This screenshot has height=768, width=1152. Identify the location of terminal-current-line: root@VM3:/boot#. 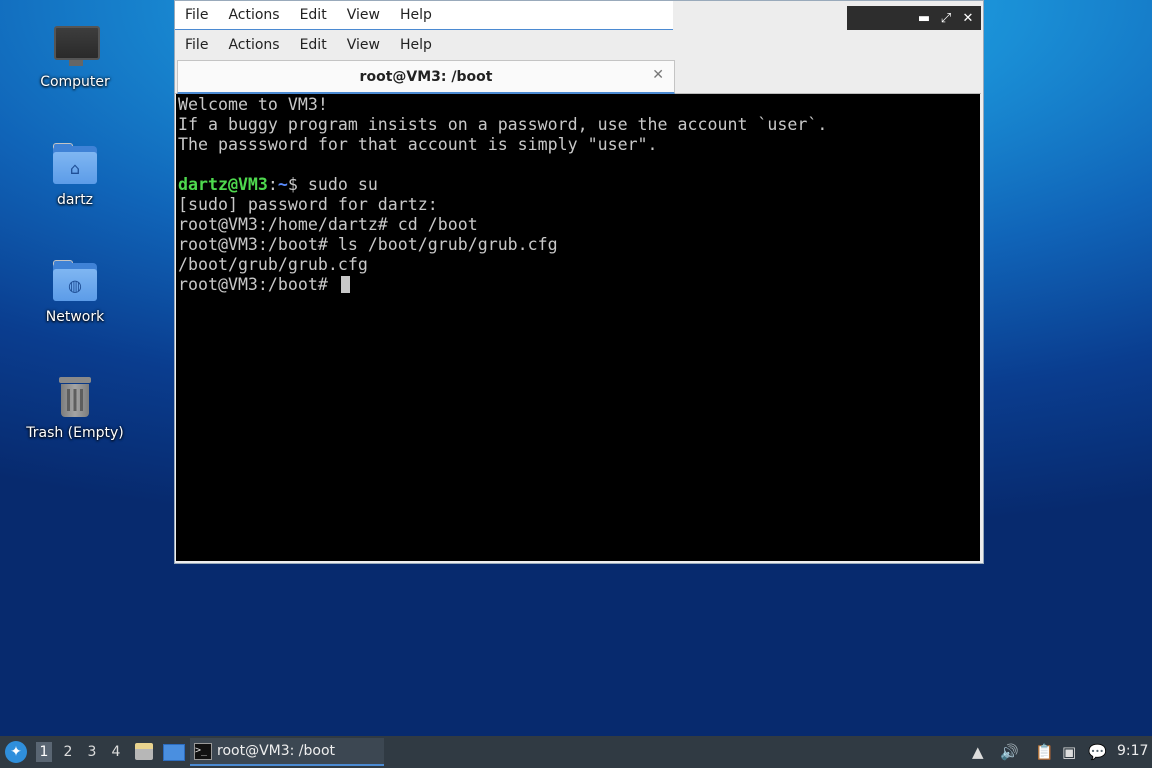
(578, 285).